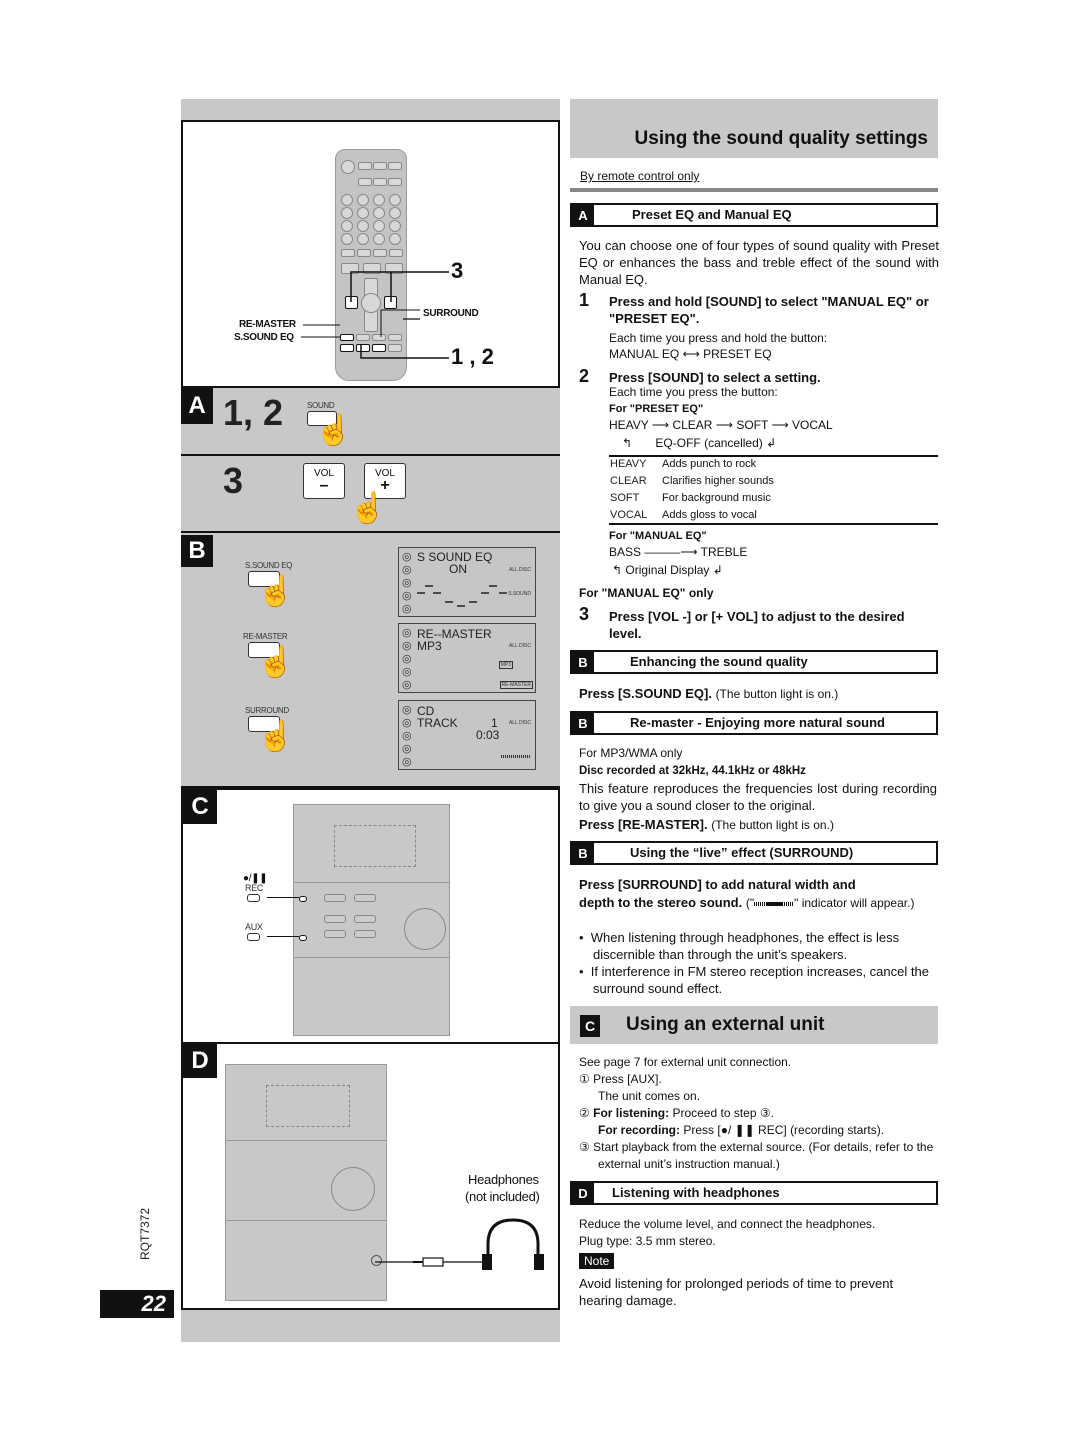 Image resolution: width=1080 pixels, height=1442 pixels. What do you see at coordinates (693, 392) in the screenshot?
I see `step-2-text: Each time you press the button:` at bounding box center [693, 392].